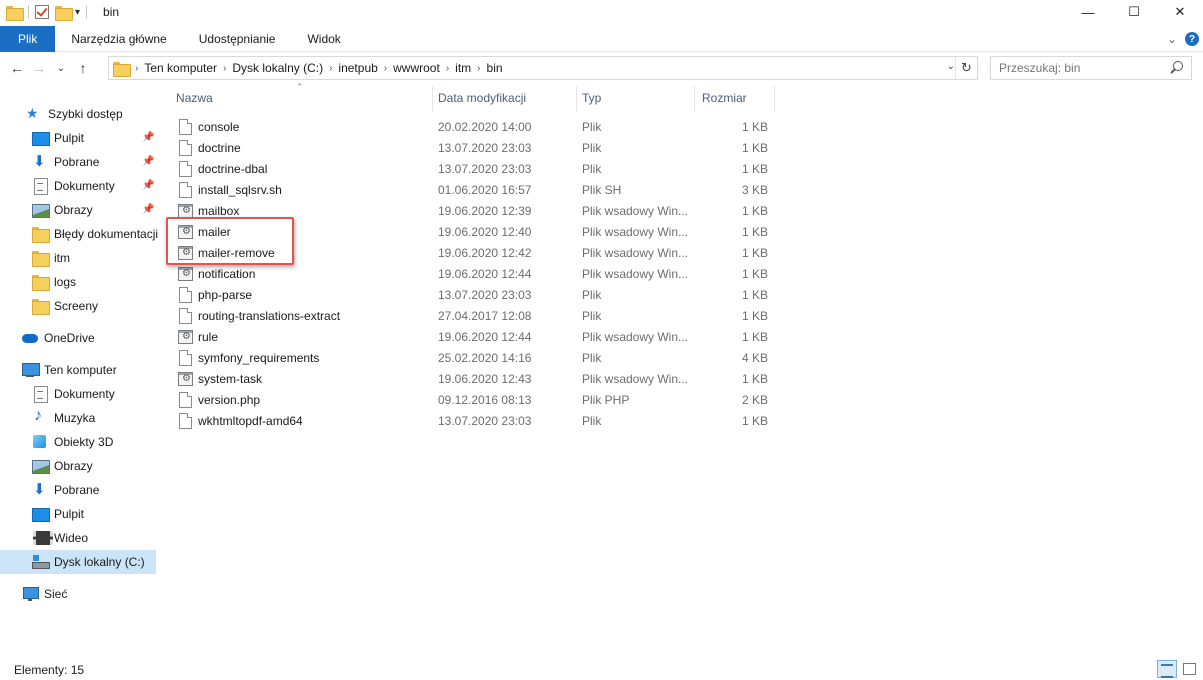 Image resolution: width=1203 pixels, height=680 pixels. What do you see at coordinates (60, 538) in the screenshot?
I see `sidebar-item-video: Wideo` at bounding box center [60, 538].